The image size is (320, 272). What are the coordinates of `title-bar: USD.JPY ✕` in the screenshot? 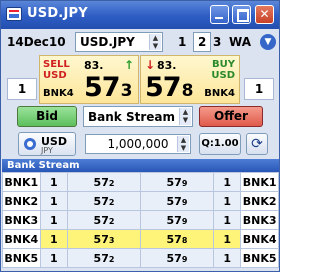 It's located at (140, 15).